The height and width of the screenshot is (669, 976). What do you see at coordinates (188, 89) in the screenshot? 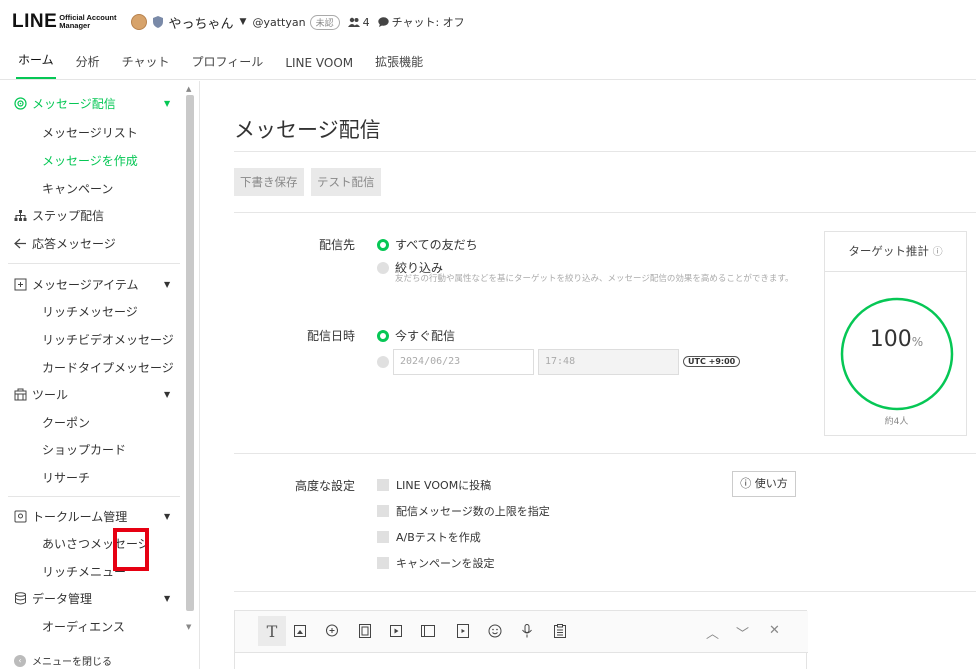
I see `scroll-up-icon: ▲` at bounding box center [188, 89].